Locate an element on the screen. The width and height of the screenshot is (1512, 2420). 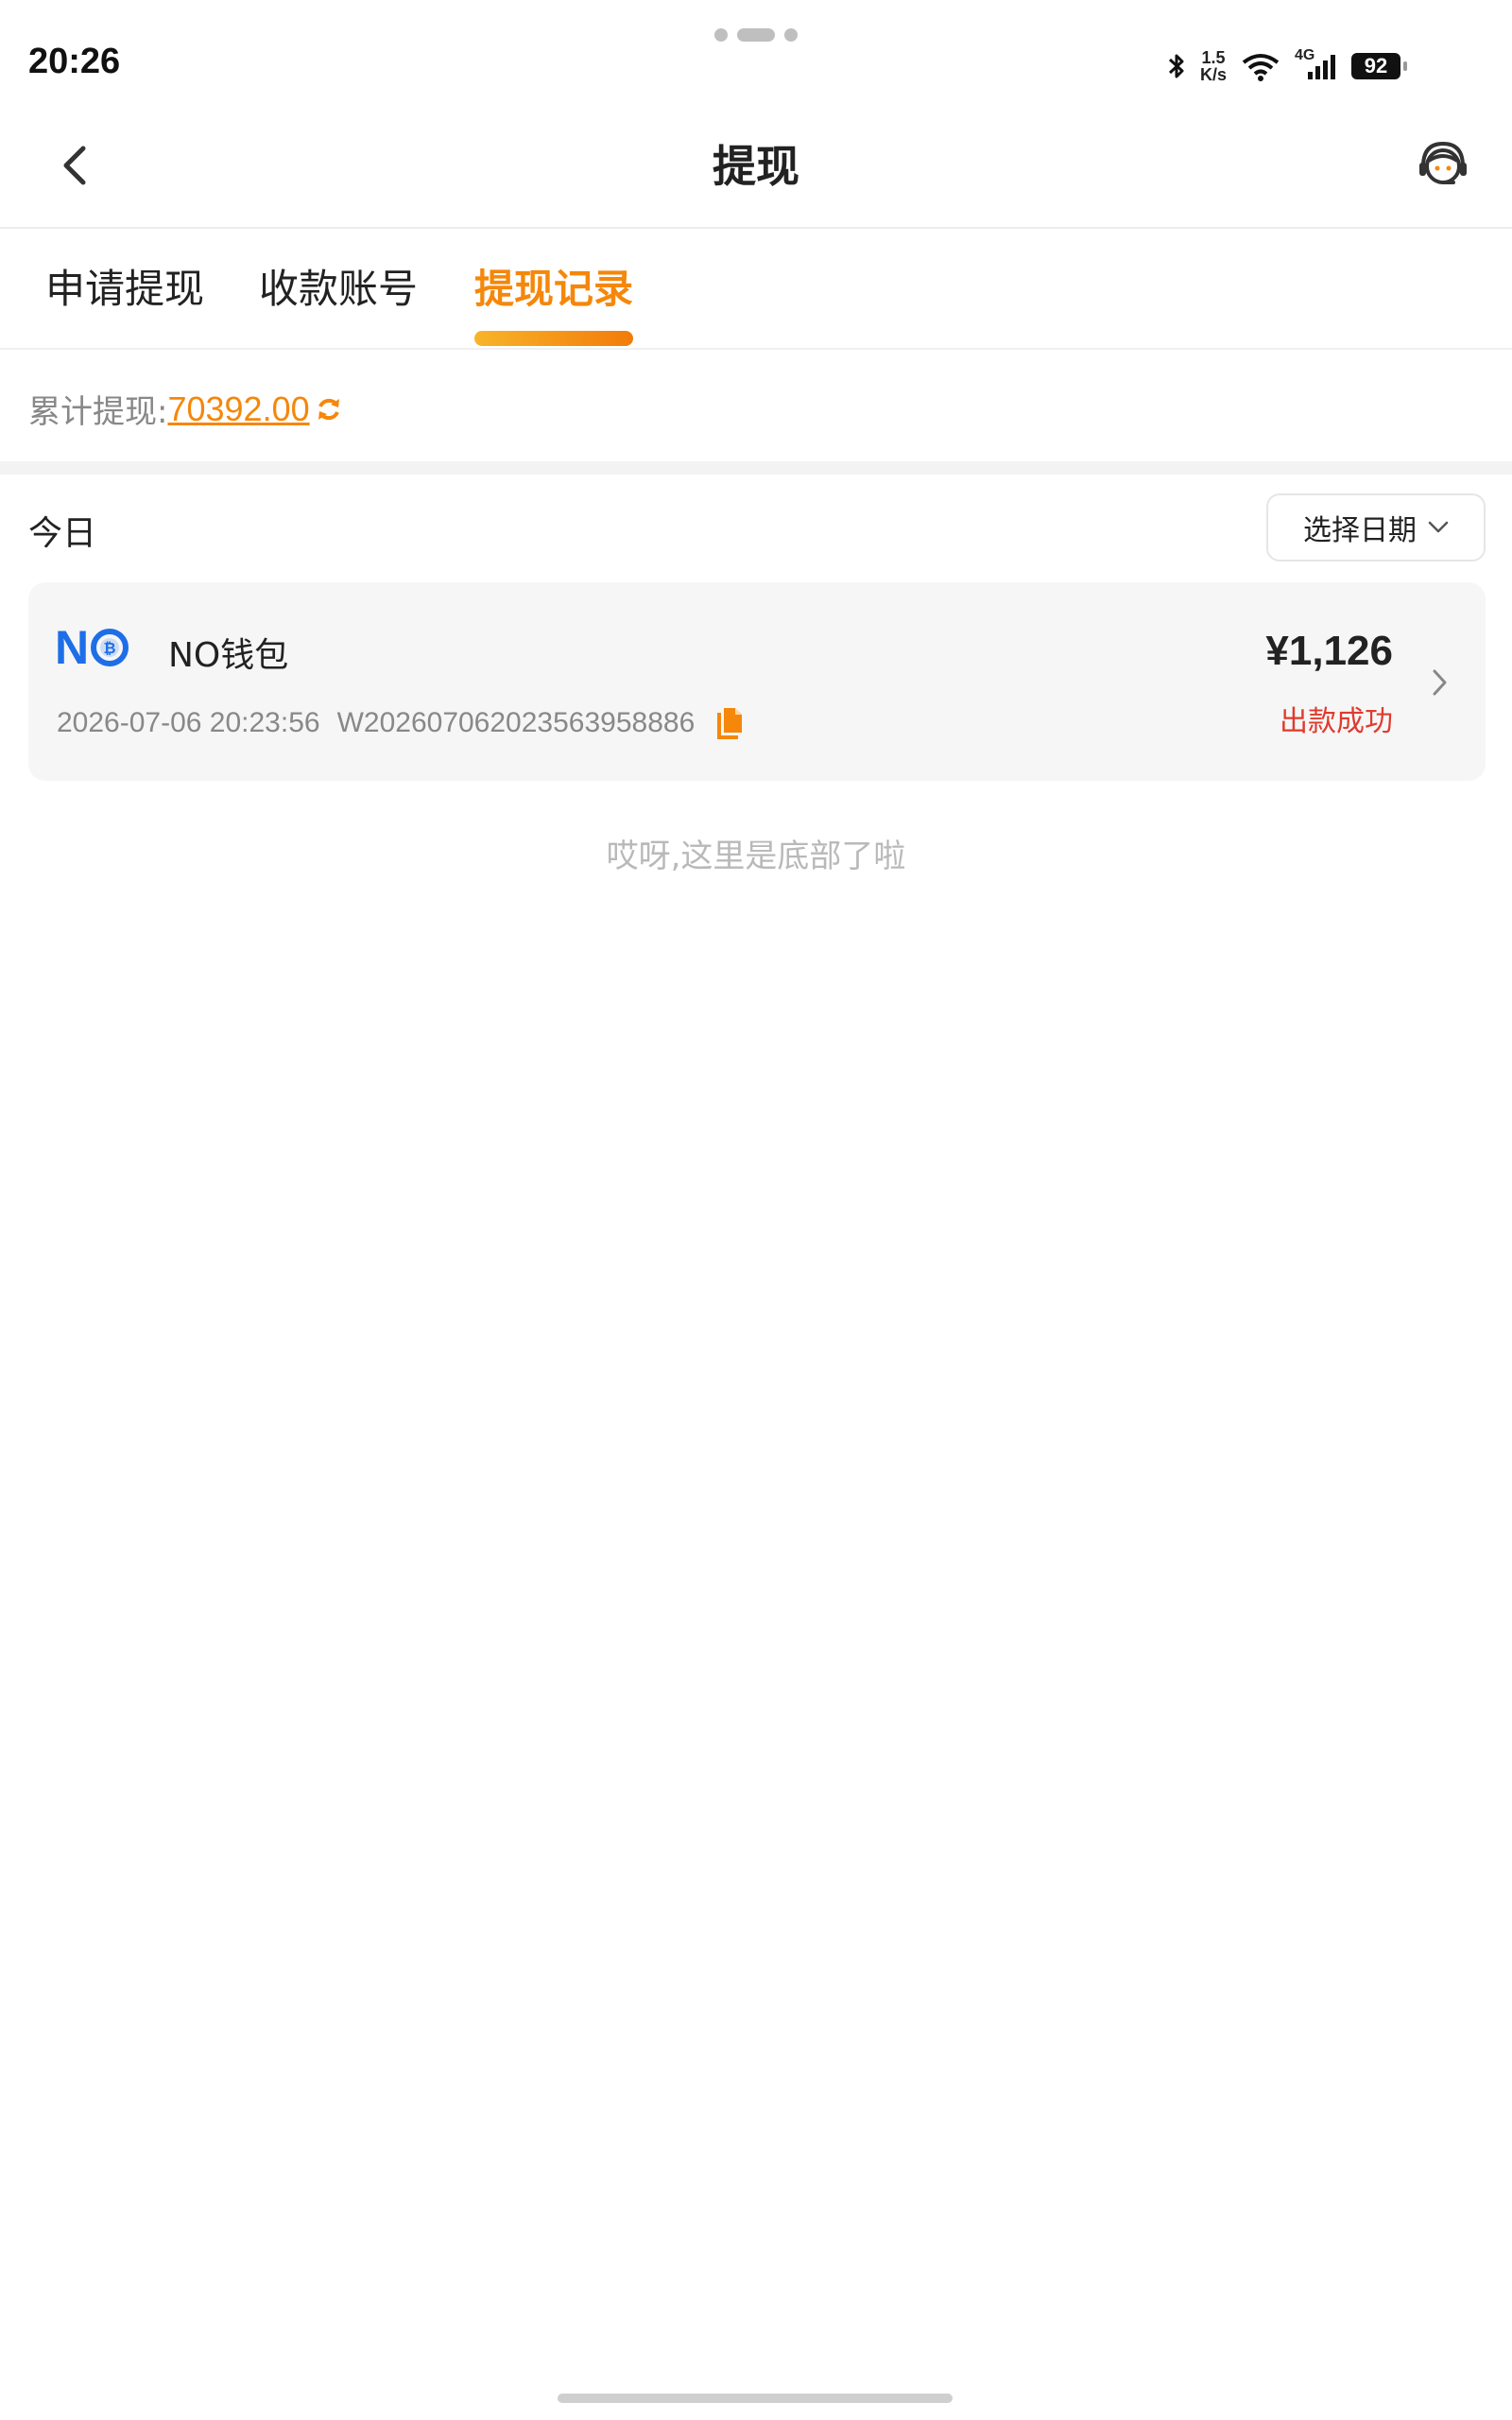
wallet-name: NO钱包 is located at coordinates (228, 655).